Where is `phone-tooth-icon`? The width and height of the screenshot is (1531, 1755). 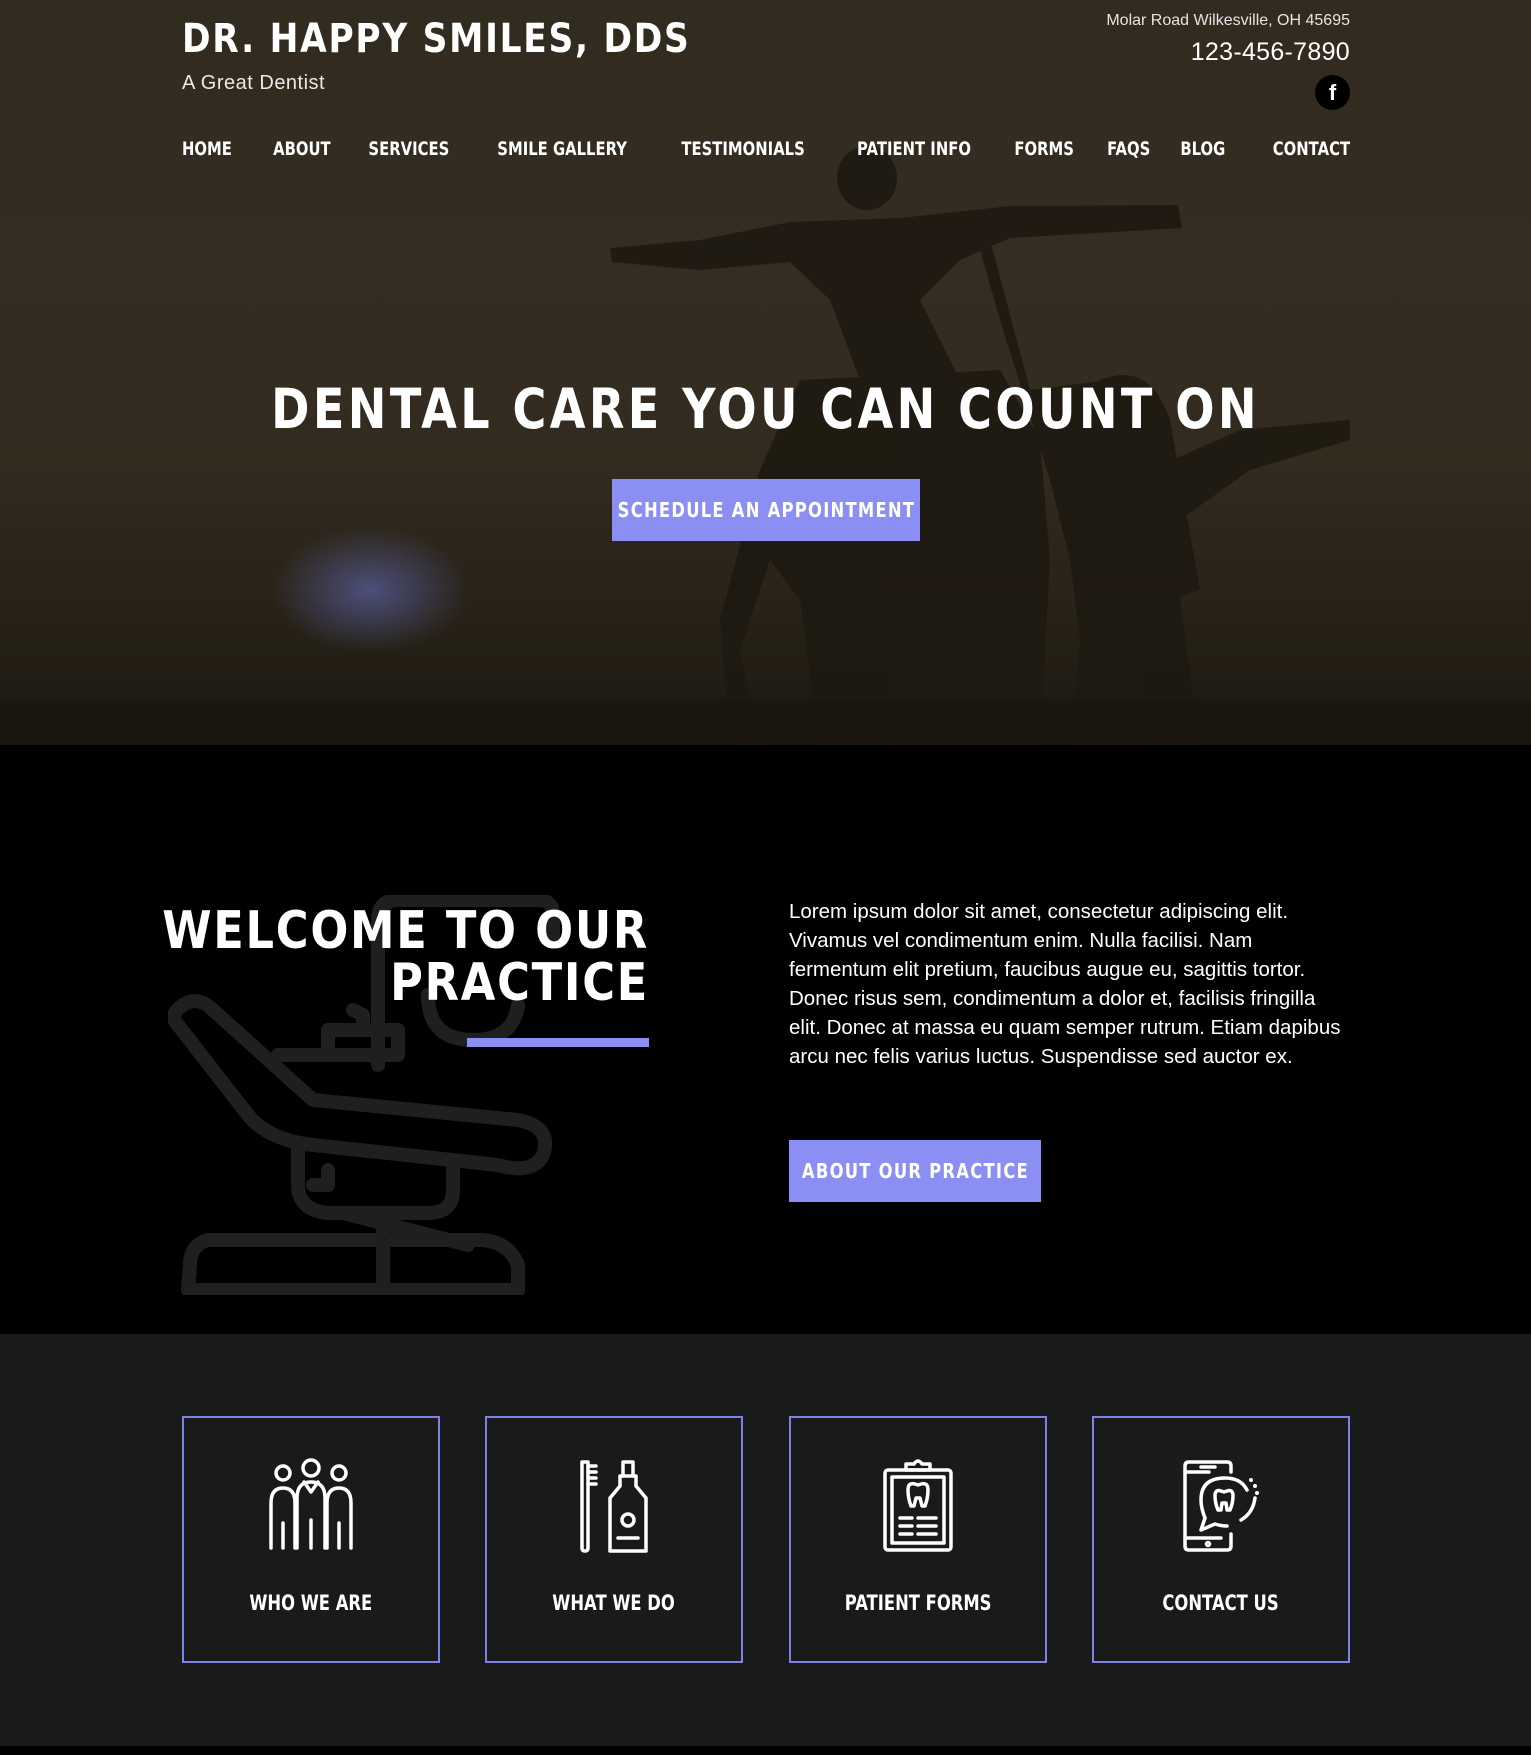 phone-tooth-icon is located at coordinates (1221, 1506).